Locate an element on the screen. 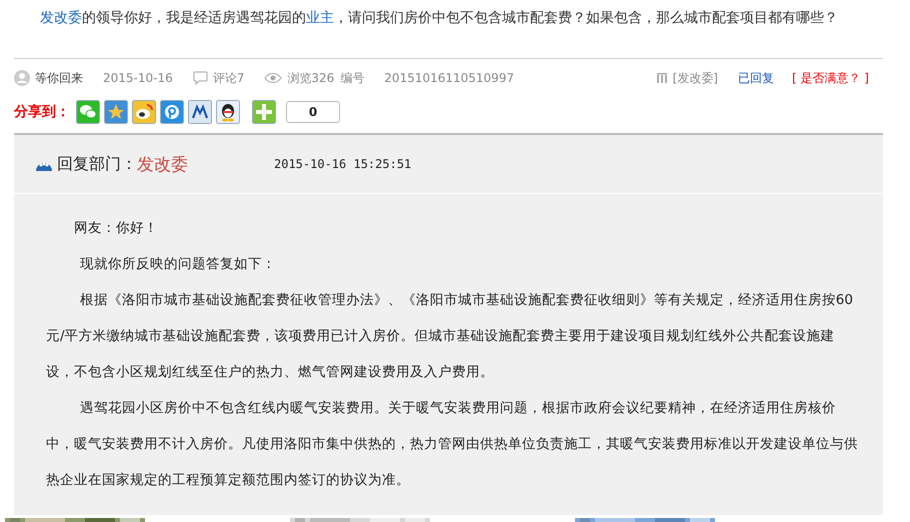 Image resolution: width=910 pixels, height=522 pixels. question-text: 发改委的领导你好，我是经适房遇驾花园的业主，请问我们房价中包不包含城市配套费？如果包含，那么城市配套项目都有哪些？ is located at coordinates (439, 18).